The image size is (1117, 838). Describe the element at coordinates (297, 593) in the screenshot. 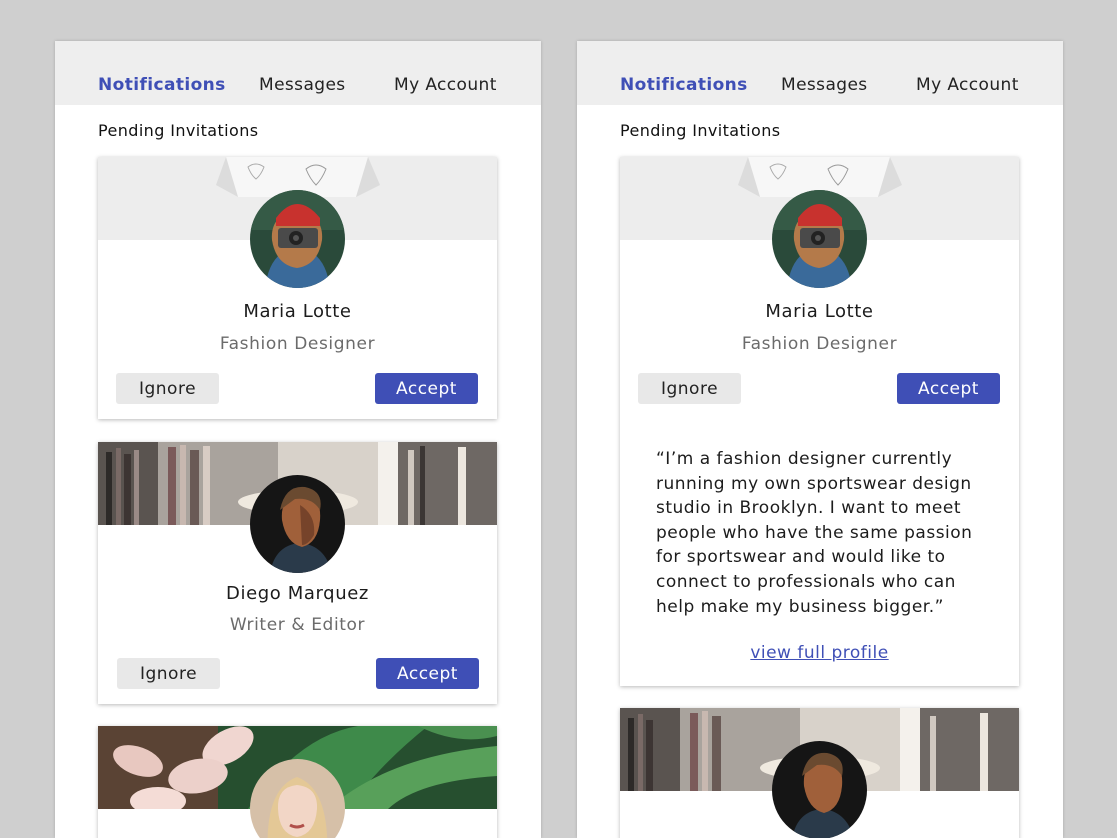

I see `invitee-name: Diego Marquez` at that location.